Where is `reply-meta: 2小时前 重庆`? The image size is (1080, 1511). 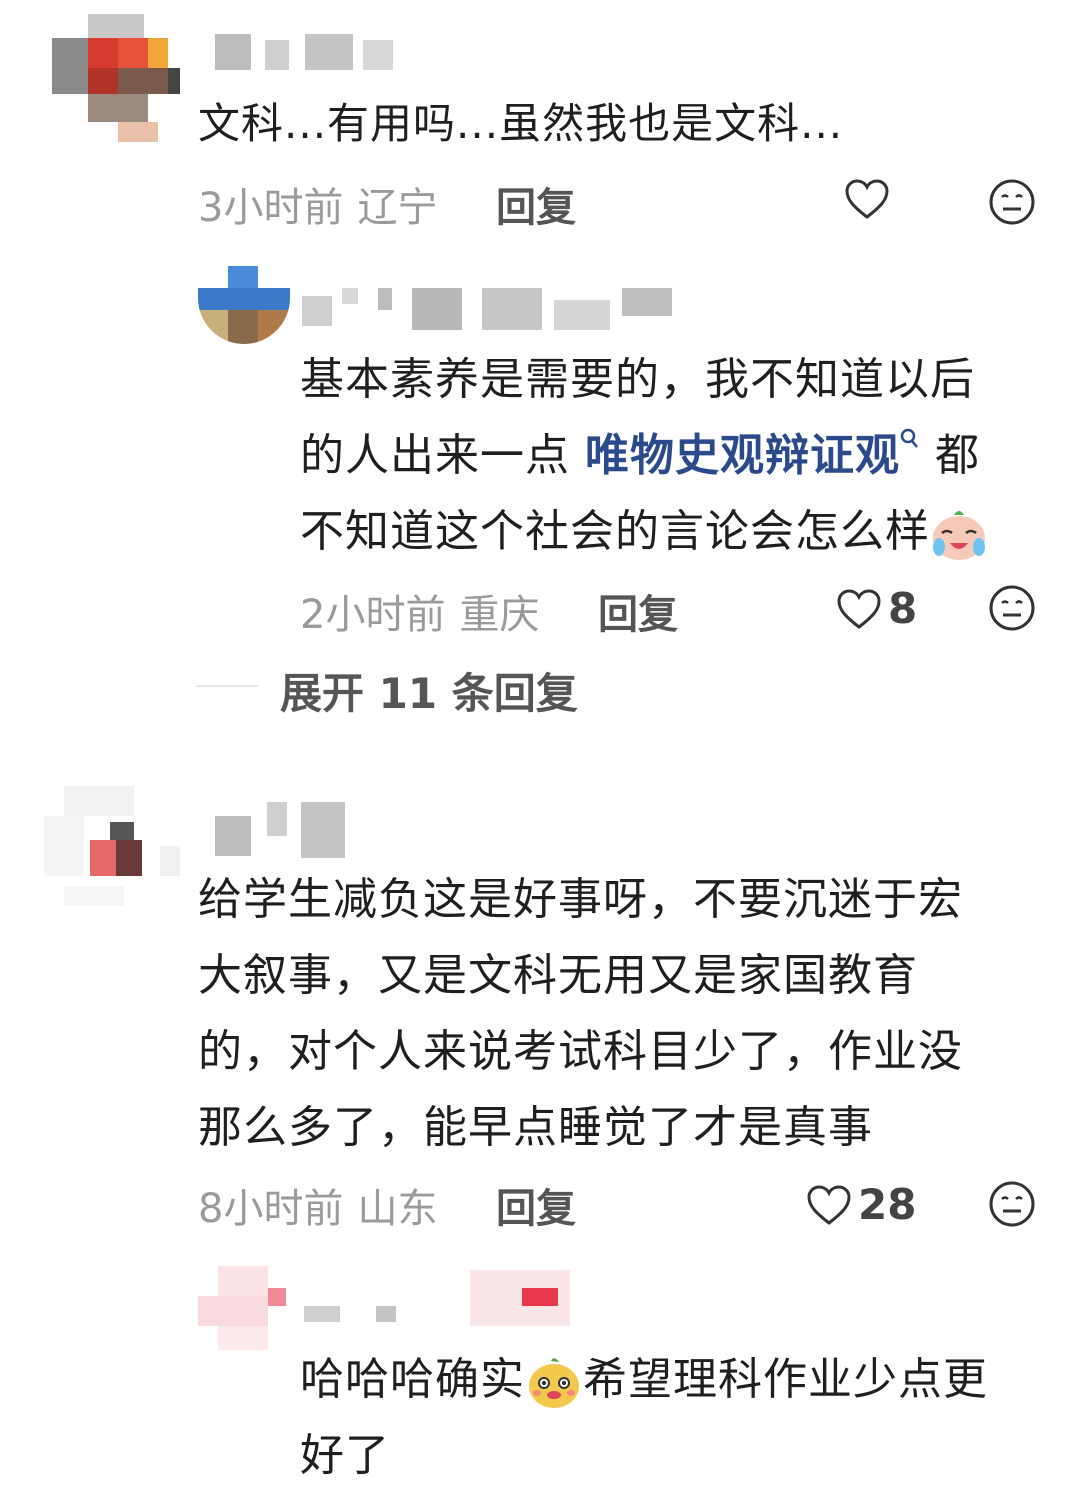 reply-meta: 2小时前 重庆 is located at coordinates (419, 611).